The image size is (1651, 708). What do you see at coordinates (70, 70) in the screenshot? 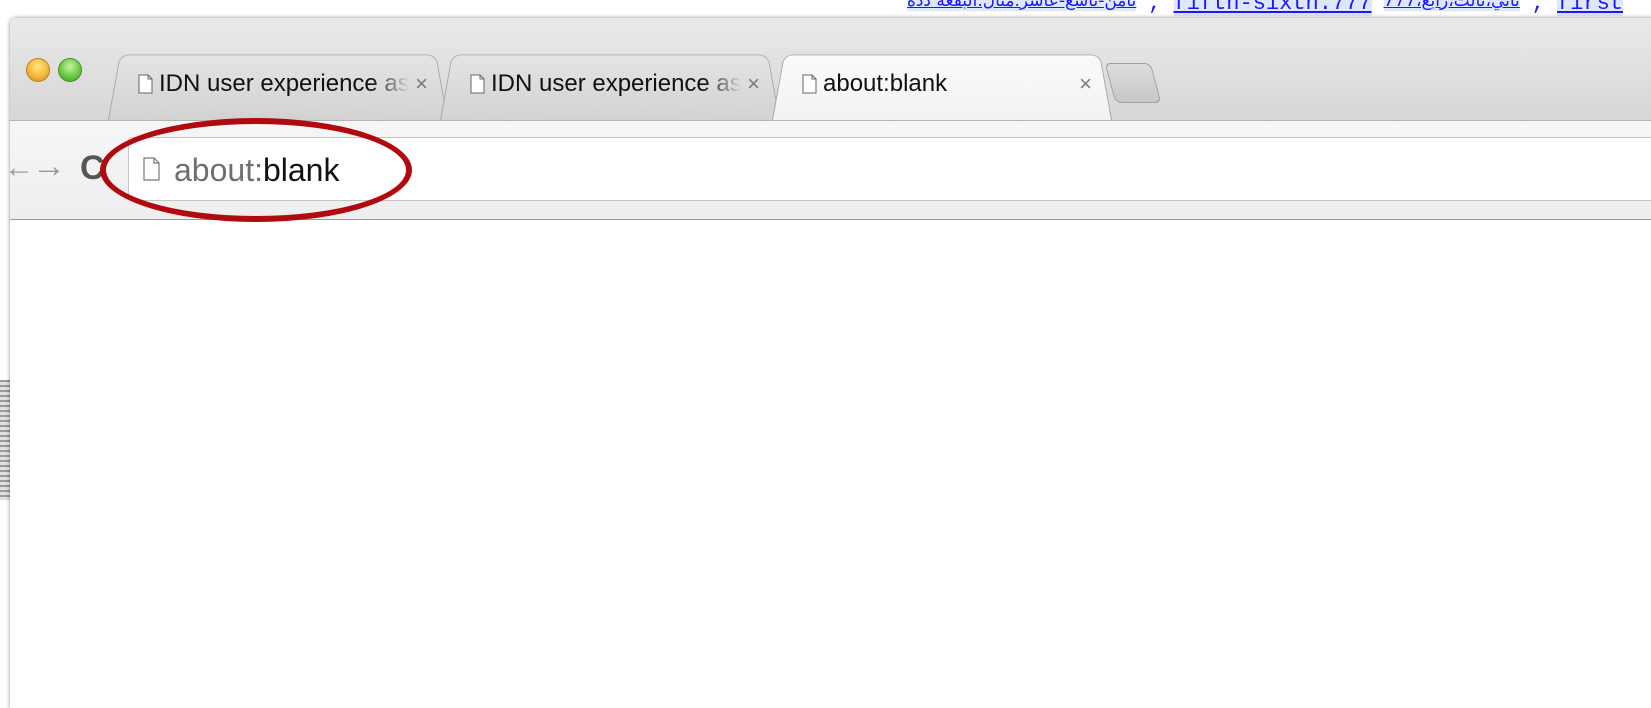
I see `zoom-button` at bounding box center [70, 70].